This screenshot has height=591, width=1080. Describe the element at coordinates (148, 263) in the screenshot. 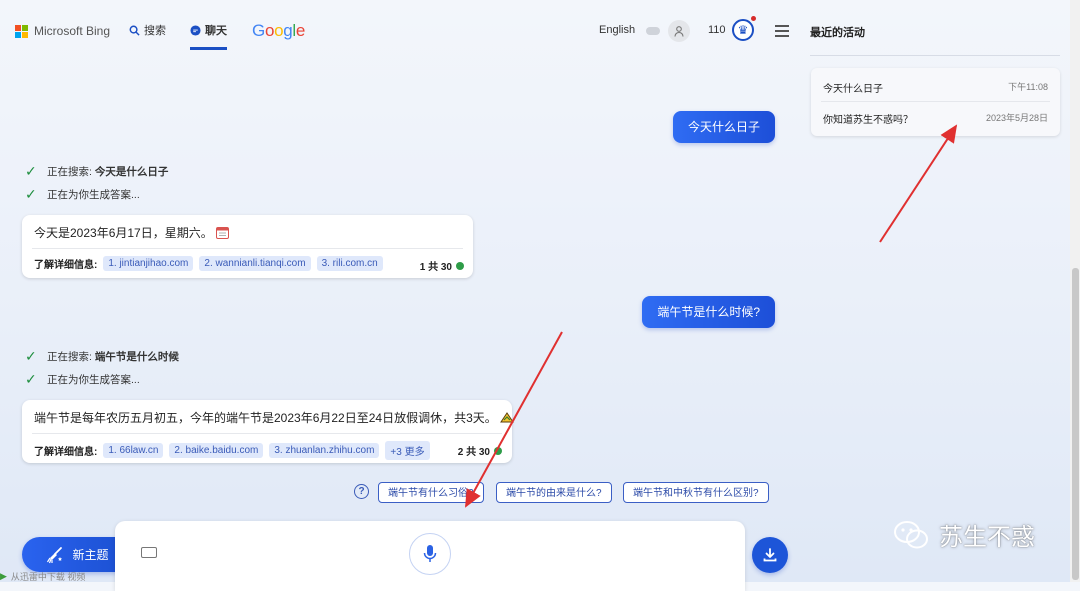

I see `reference-link: 1. jintianjihao.com` at that location.